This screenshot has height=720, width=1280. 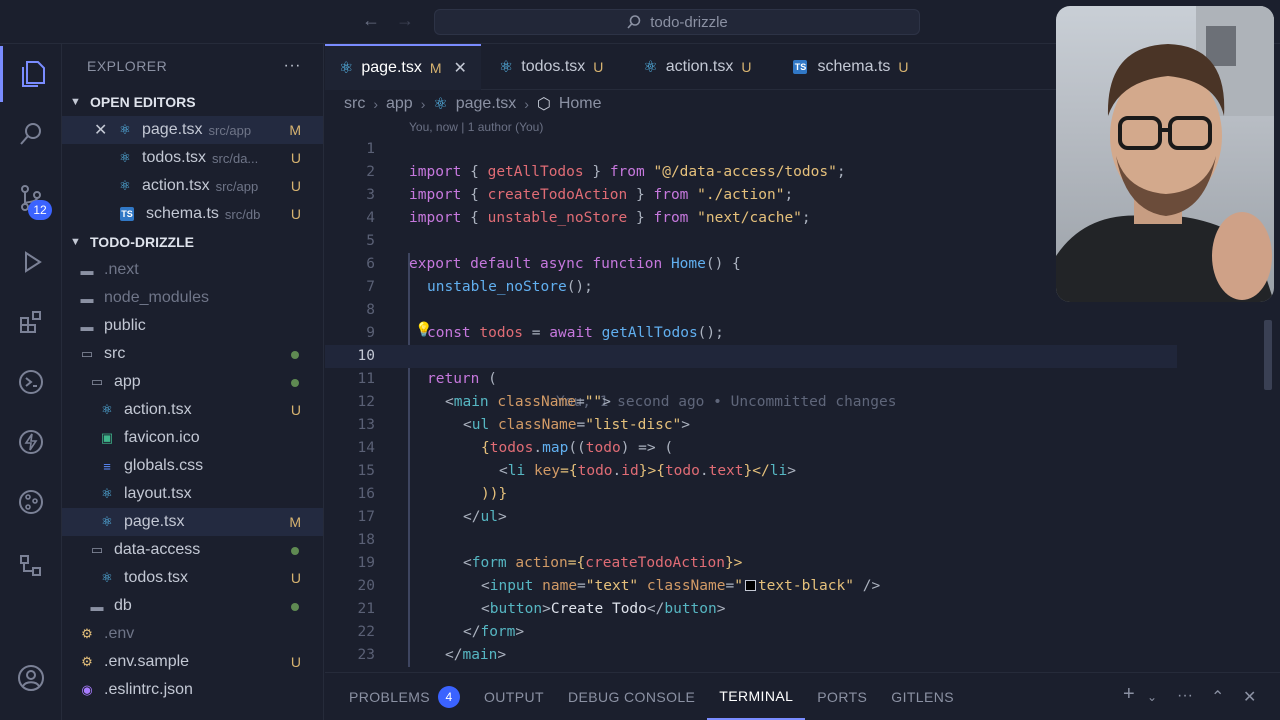 What do you see at coordinates (192, 102) in the screenshot?
I see `open-editors-header: ▼ OPEN EDITORS` at bounding box center [192, 102].